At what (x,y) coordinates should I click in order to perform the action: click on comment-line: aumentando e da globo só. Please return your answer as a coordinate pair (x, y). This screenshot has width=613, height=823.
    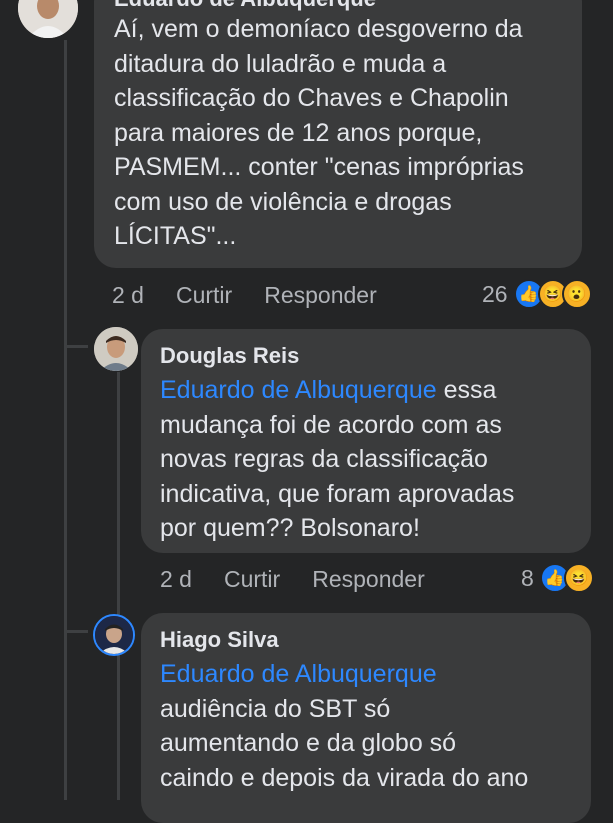
    Looking at the image, I should click on (308, 743).